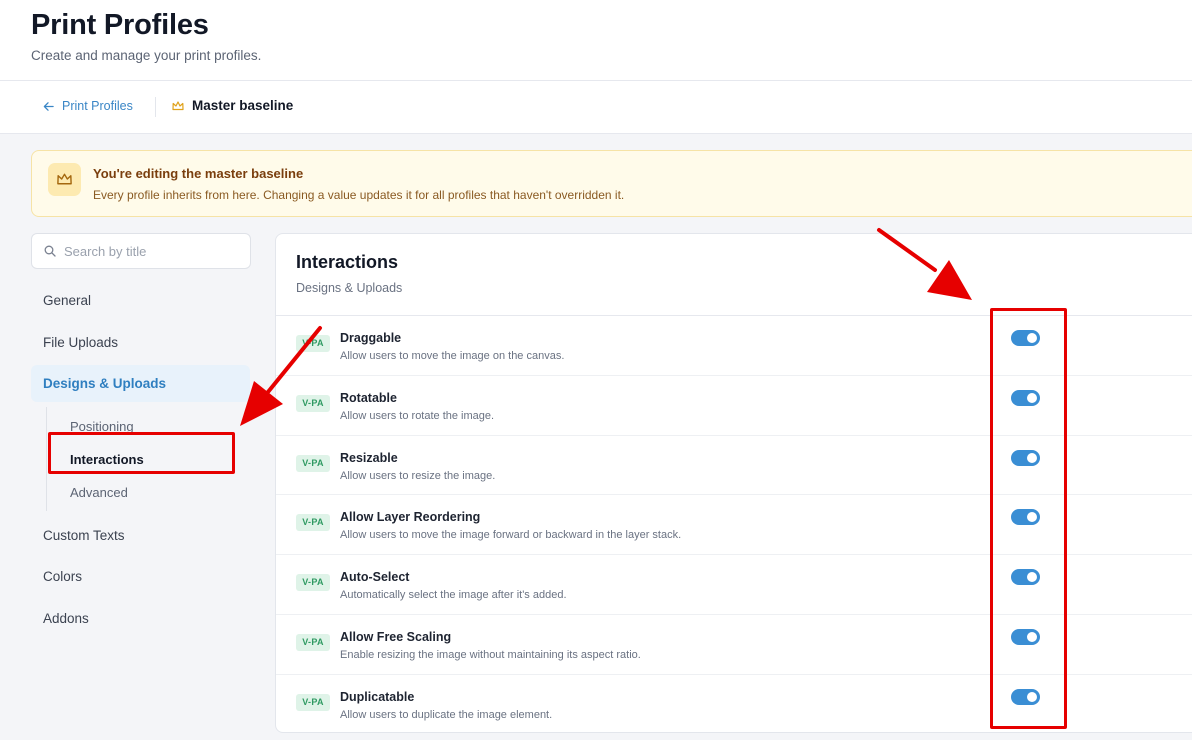  I want to click on auto-select-toggle, so click(1025, 577).